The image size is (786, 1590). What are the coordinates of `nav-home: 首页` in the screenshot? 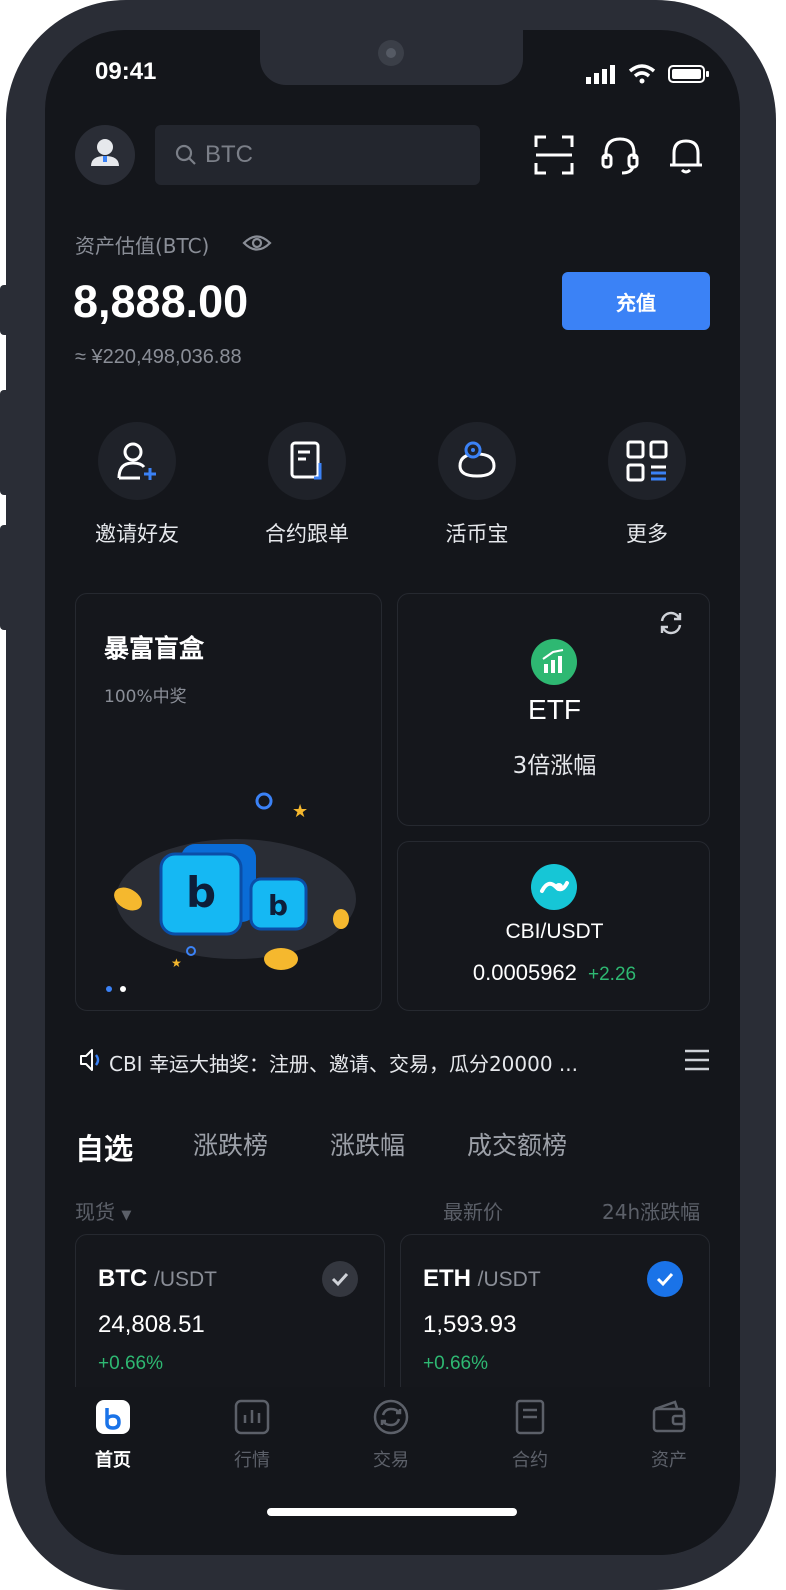 It's located at (113, 1435).